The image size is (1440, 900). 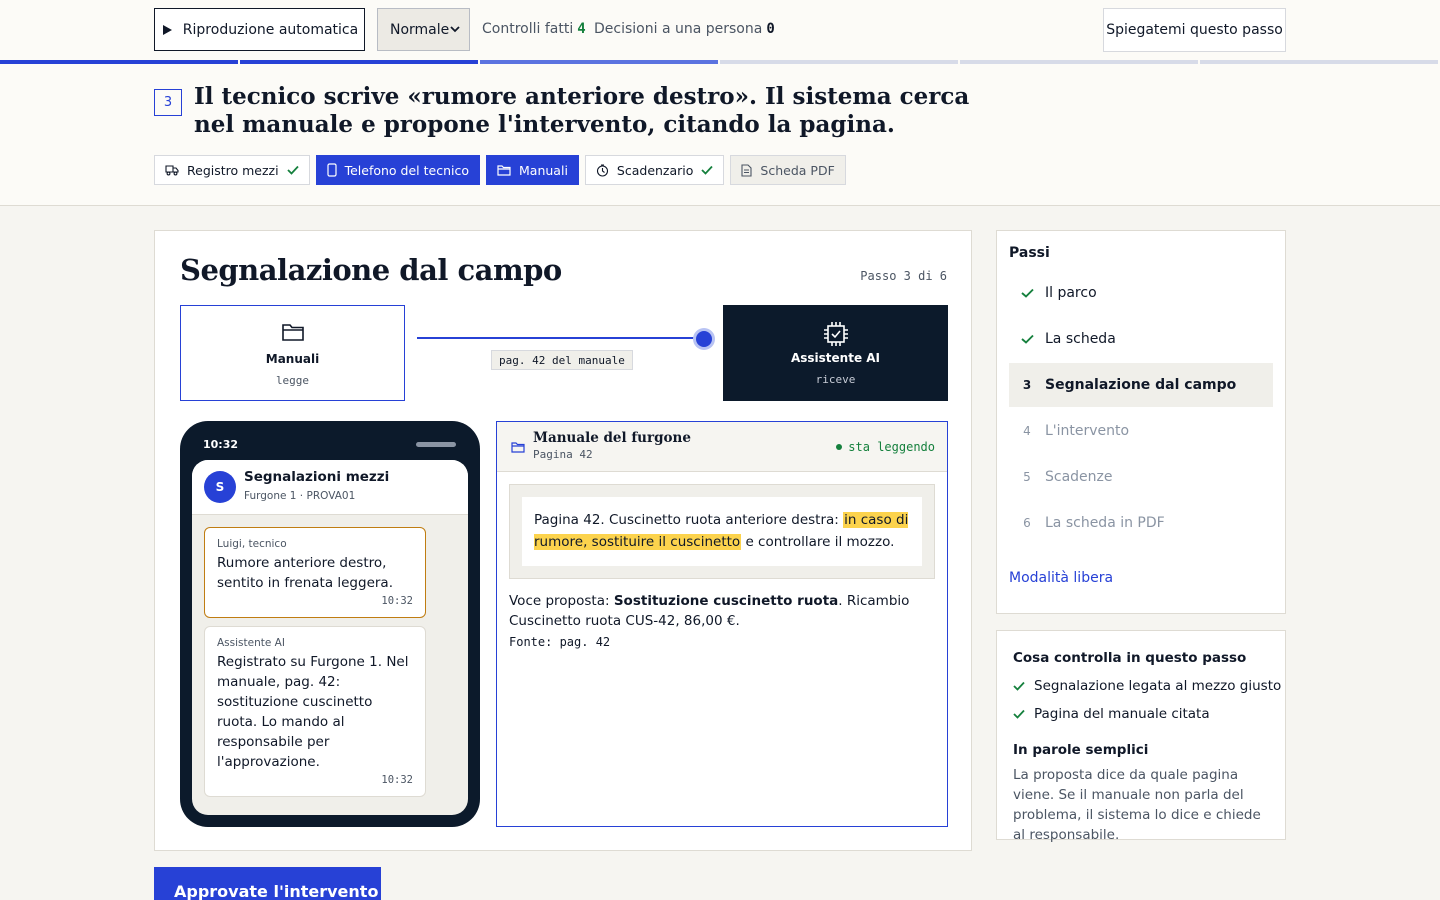 What do you see at coordinates (371, 270) in the screenshot?
I see `scene-title: Segnalazione dal campo` at bounding box center [371, 270].